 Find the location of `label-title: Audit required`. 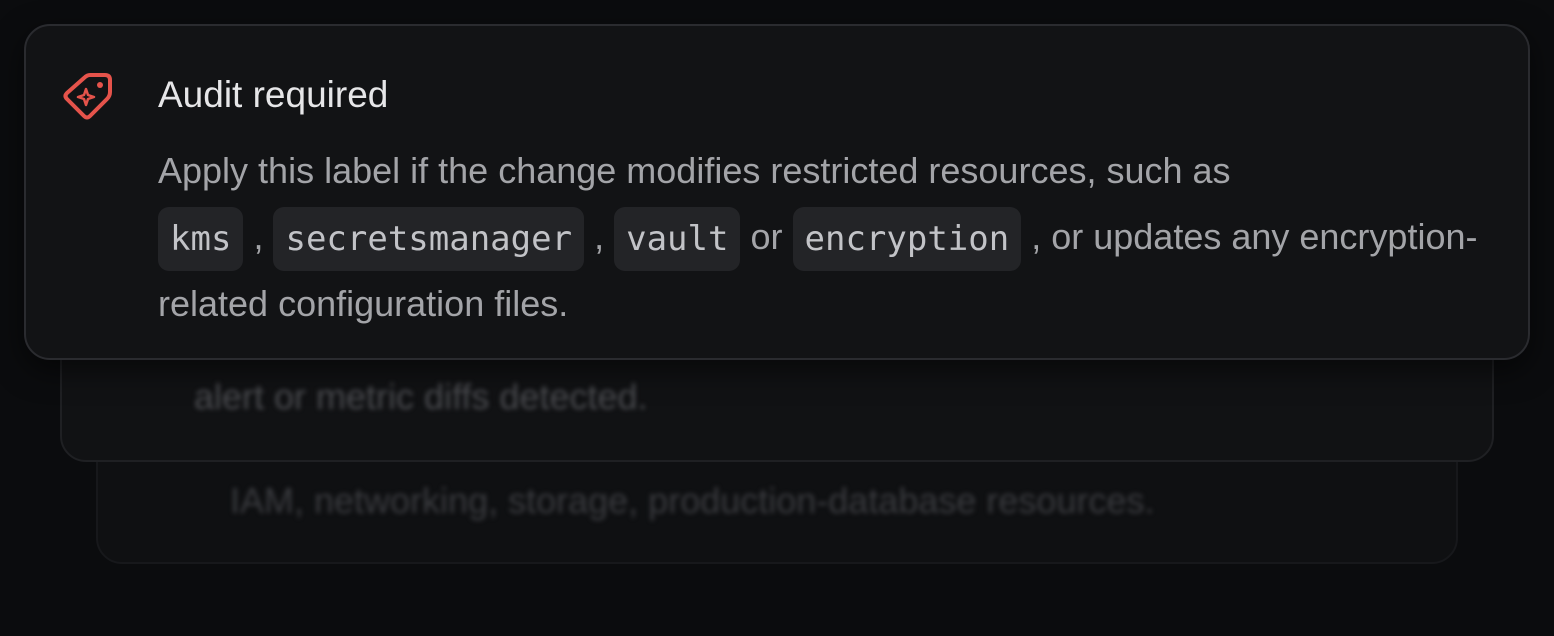

label-title: Audit required is located at coordinates (273, 94).